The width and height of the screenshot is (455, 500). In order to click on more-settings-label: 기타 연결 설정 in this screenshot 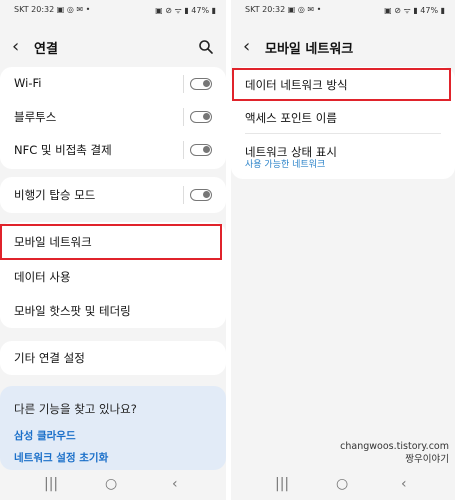, I will do `click(49, 358)`.